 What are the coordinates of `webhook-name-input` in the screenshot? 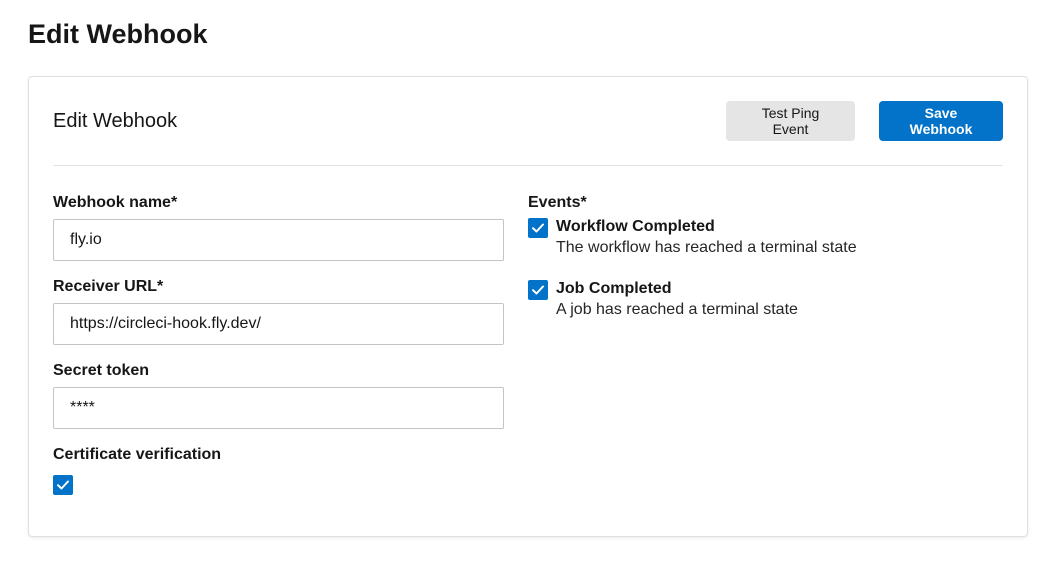 It's located at (278, 240).